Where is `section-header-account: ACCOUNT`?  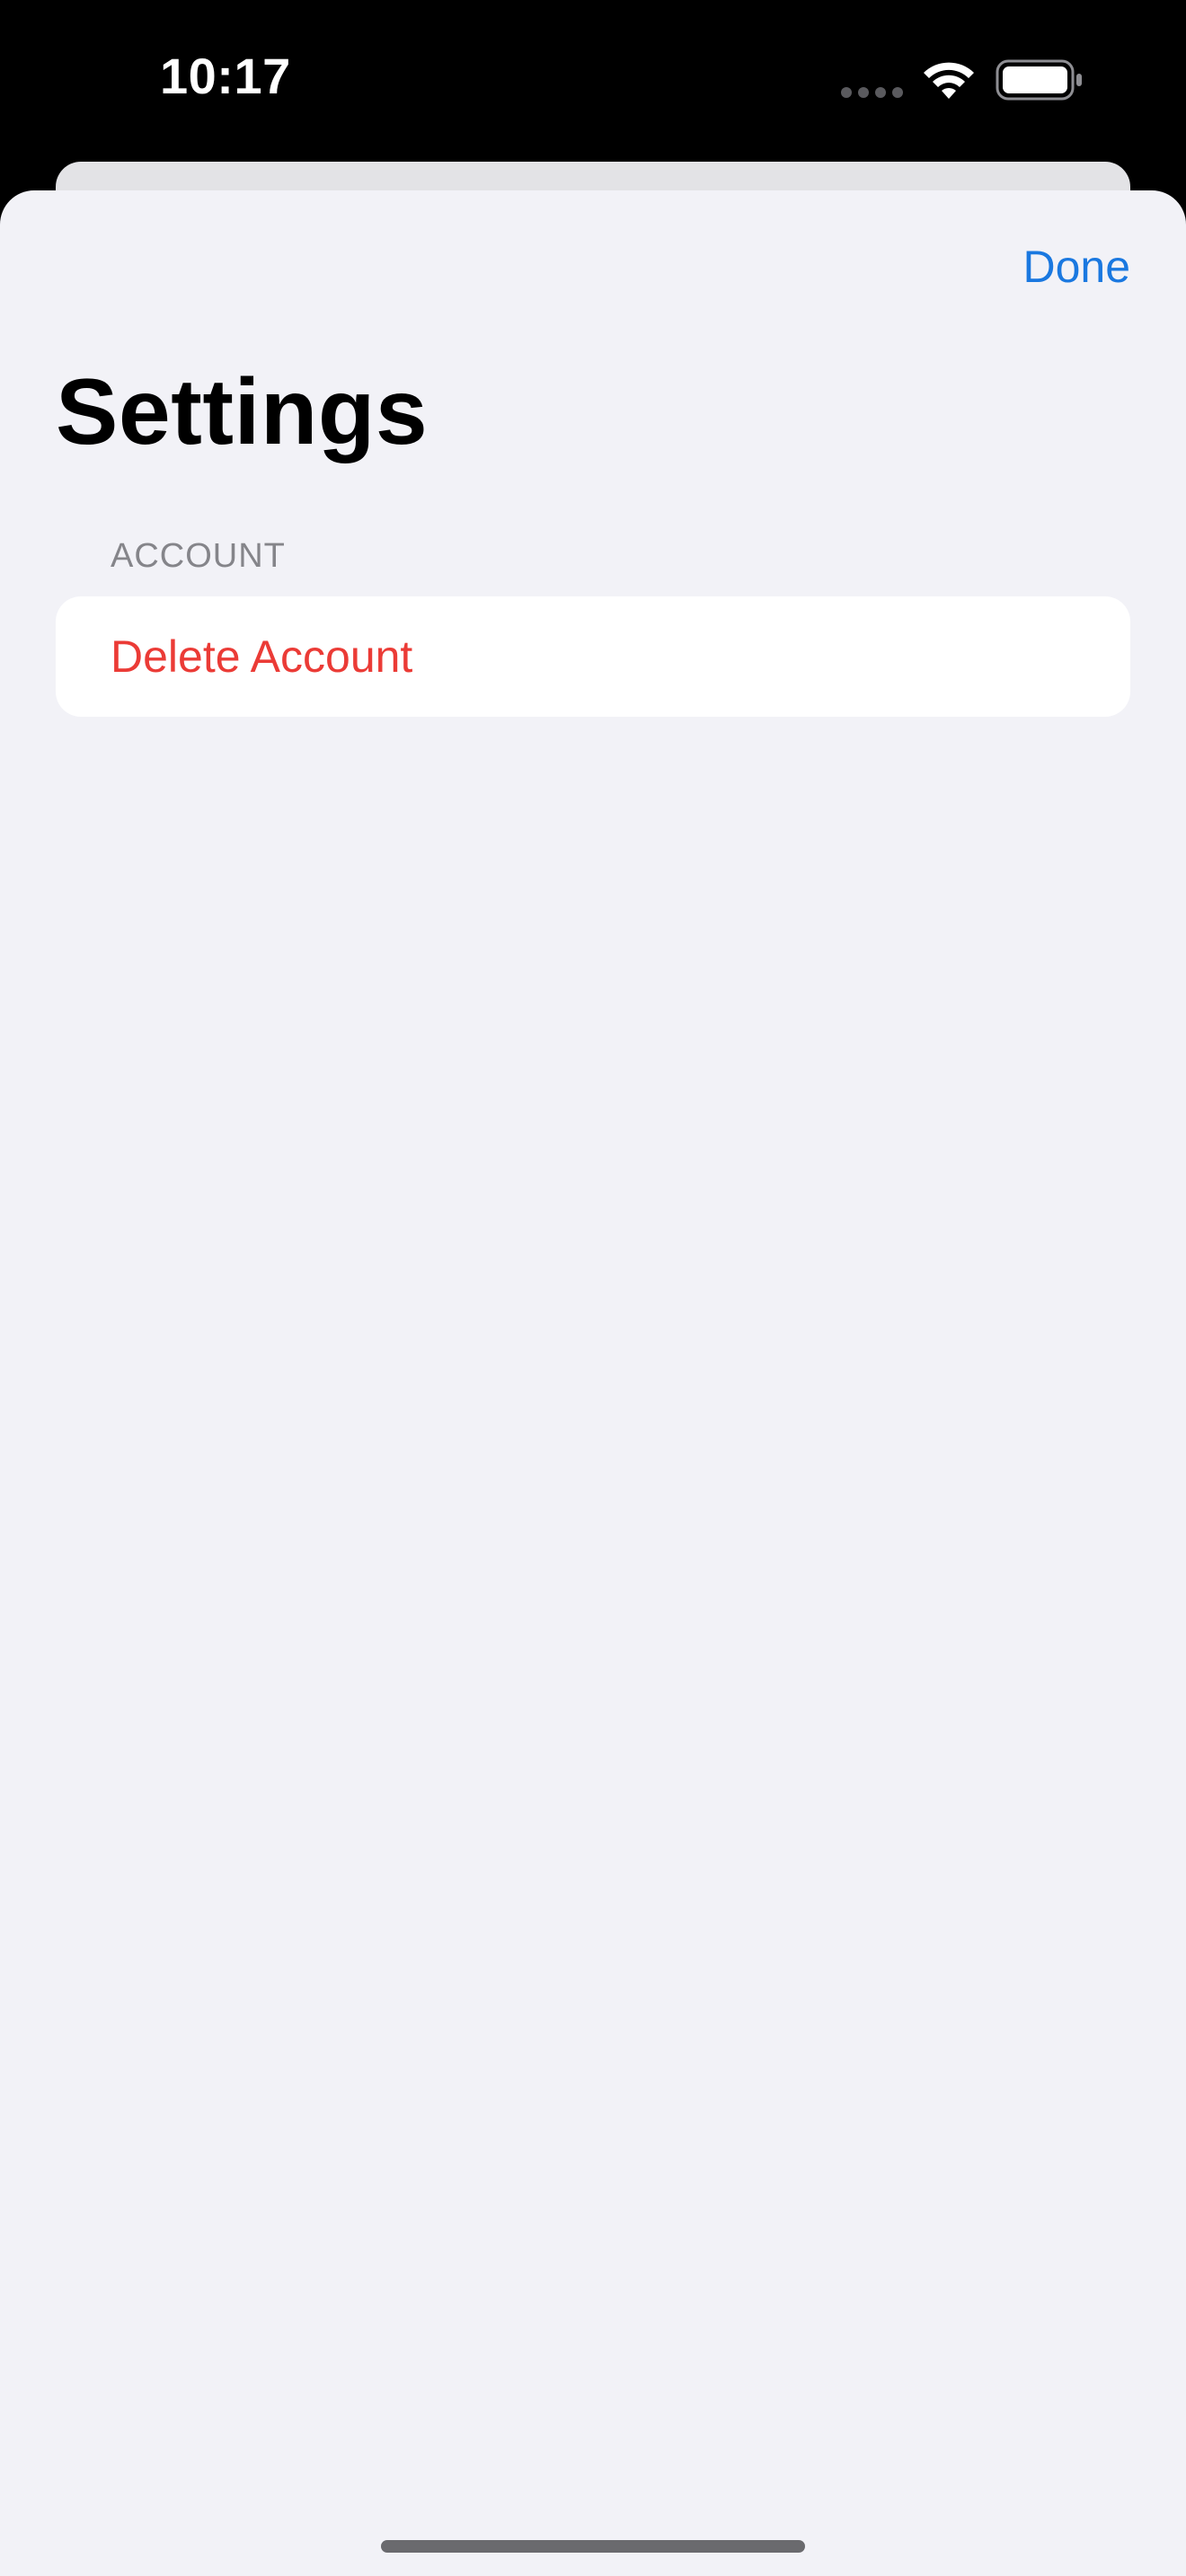 section-header-account: ACCOUNT is located at coordinates (198, 556).